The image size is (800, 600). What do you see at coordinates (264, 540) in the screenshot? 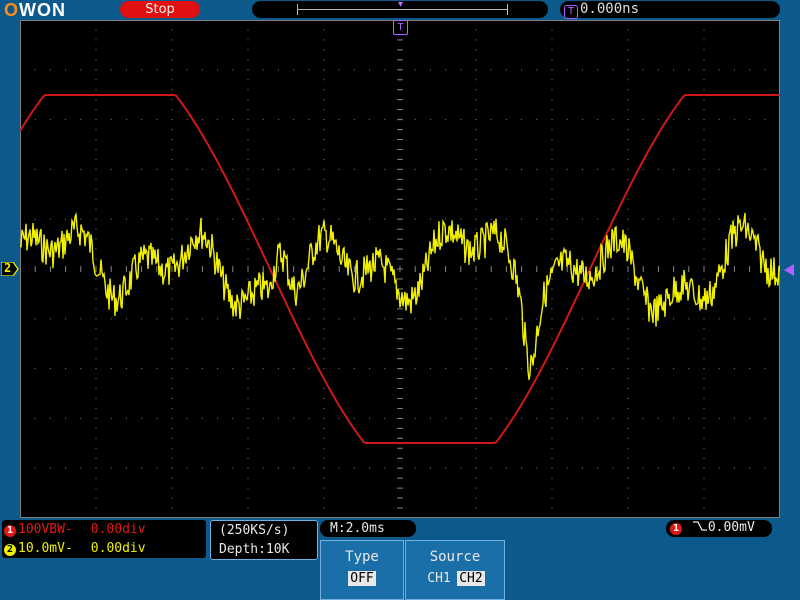
I see `acquisition-info-box: (250KS/s) Depth:10K` at bounding box center [264, 540].